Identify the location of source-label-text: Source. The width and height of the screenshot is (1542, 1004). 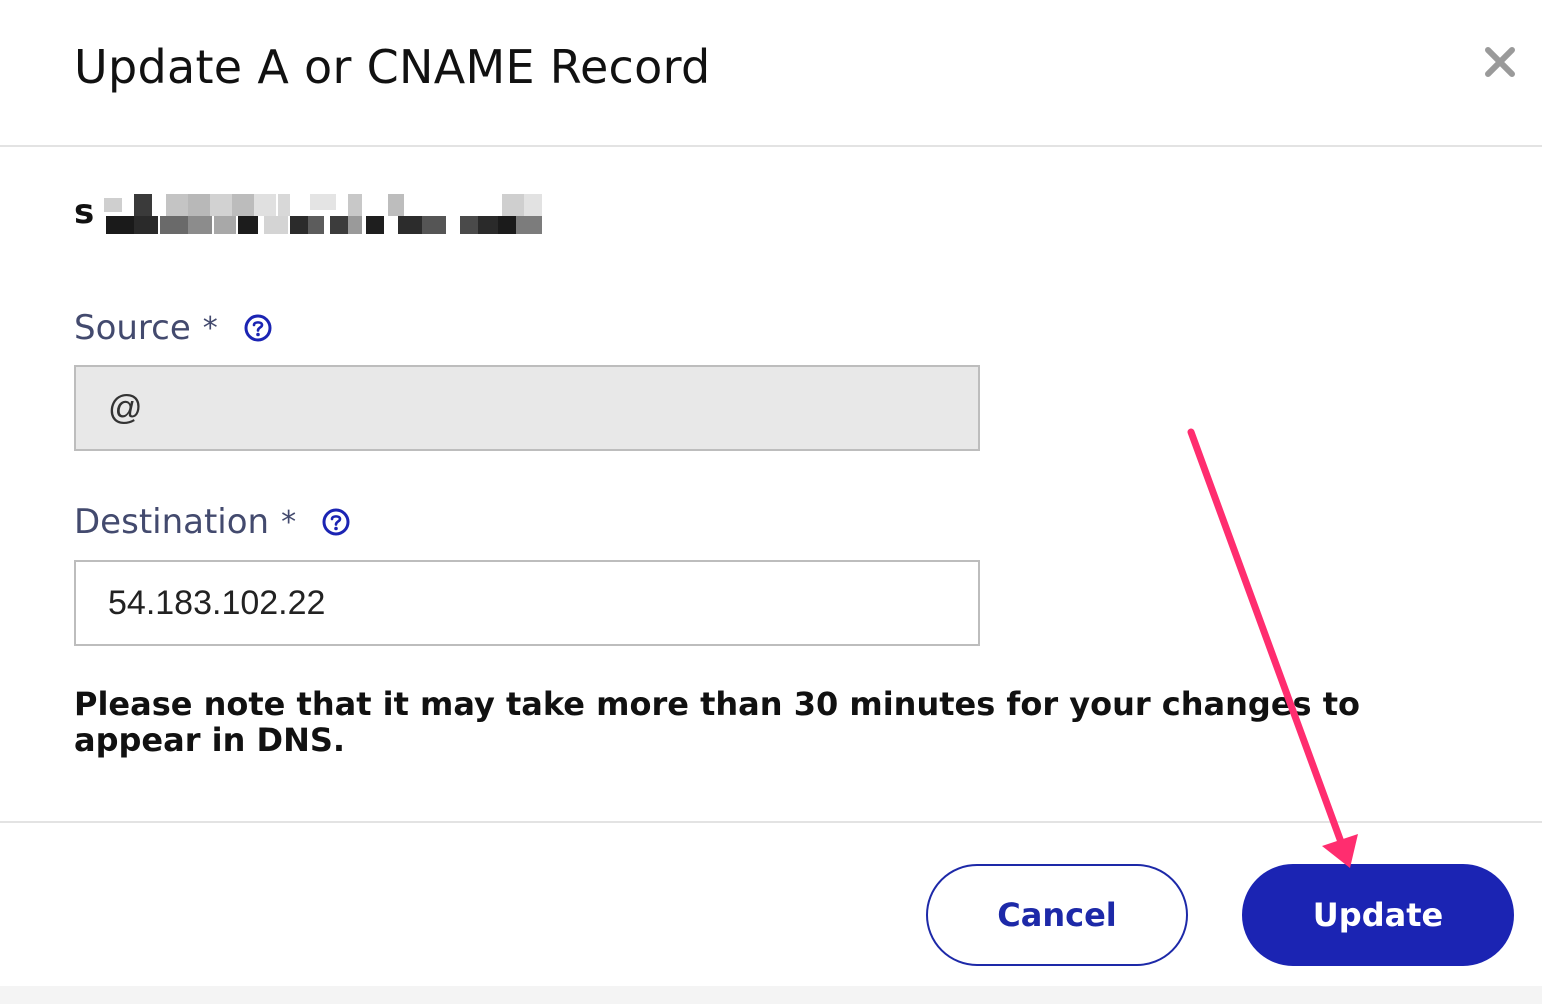
(132, 328).